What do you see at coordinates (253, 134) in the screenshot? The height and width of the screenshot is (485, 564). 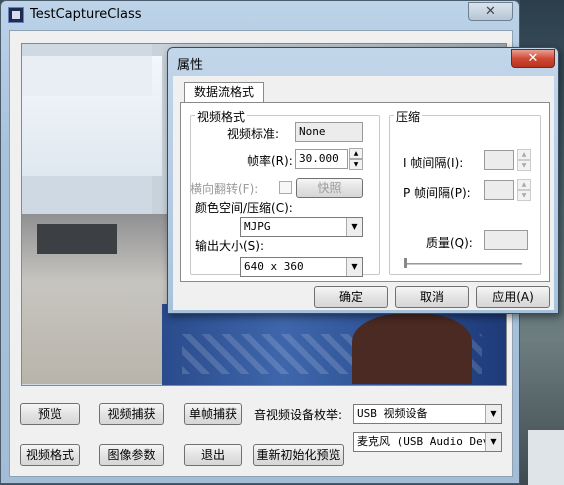 I see `video-standard-label: 视频标准:` at bounding box center [253, 134].